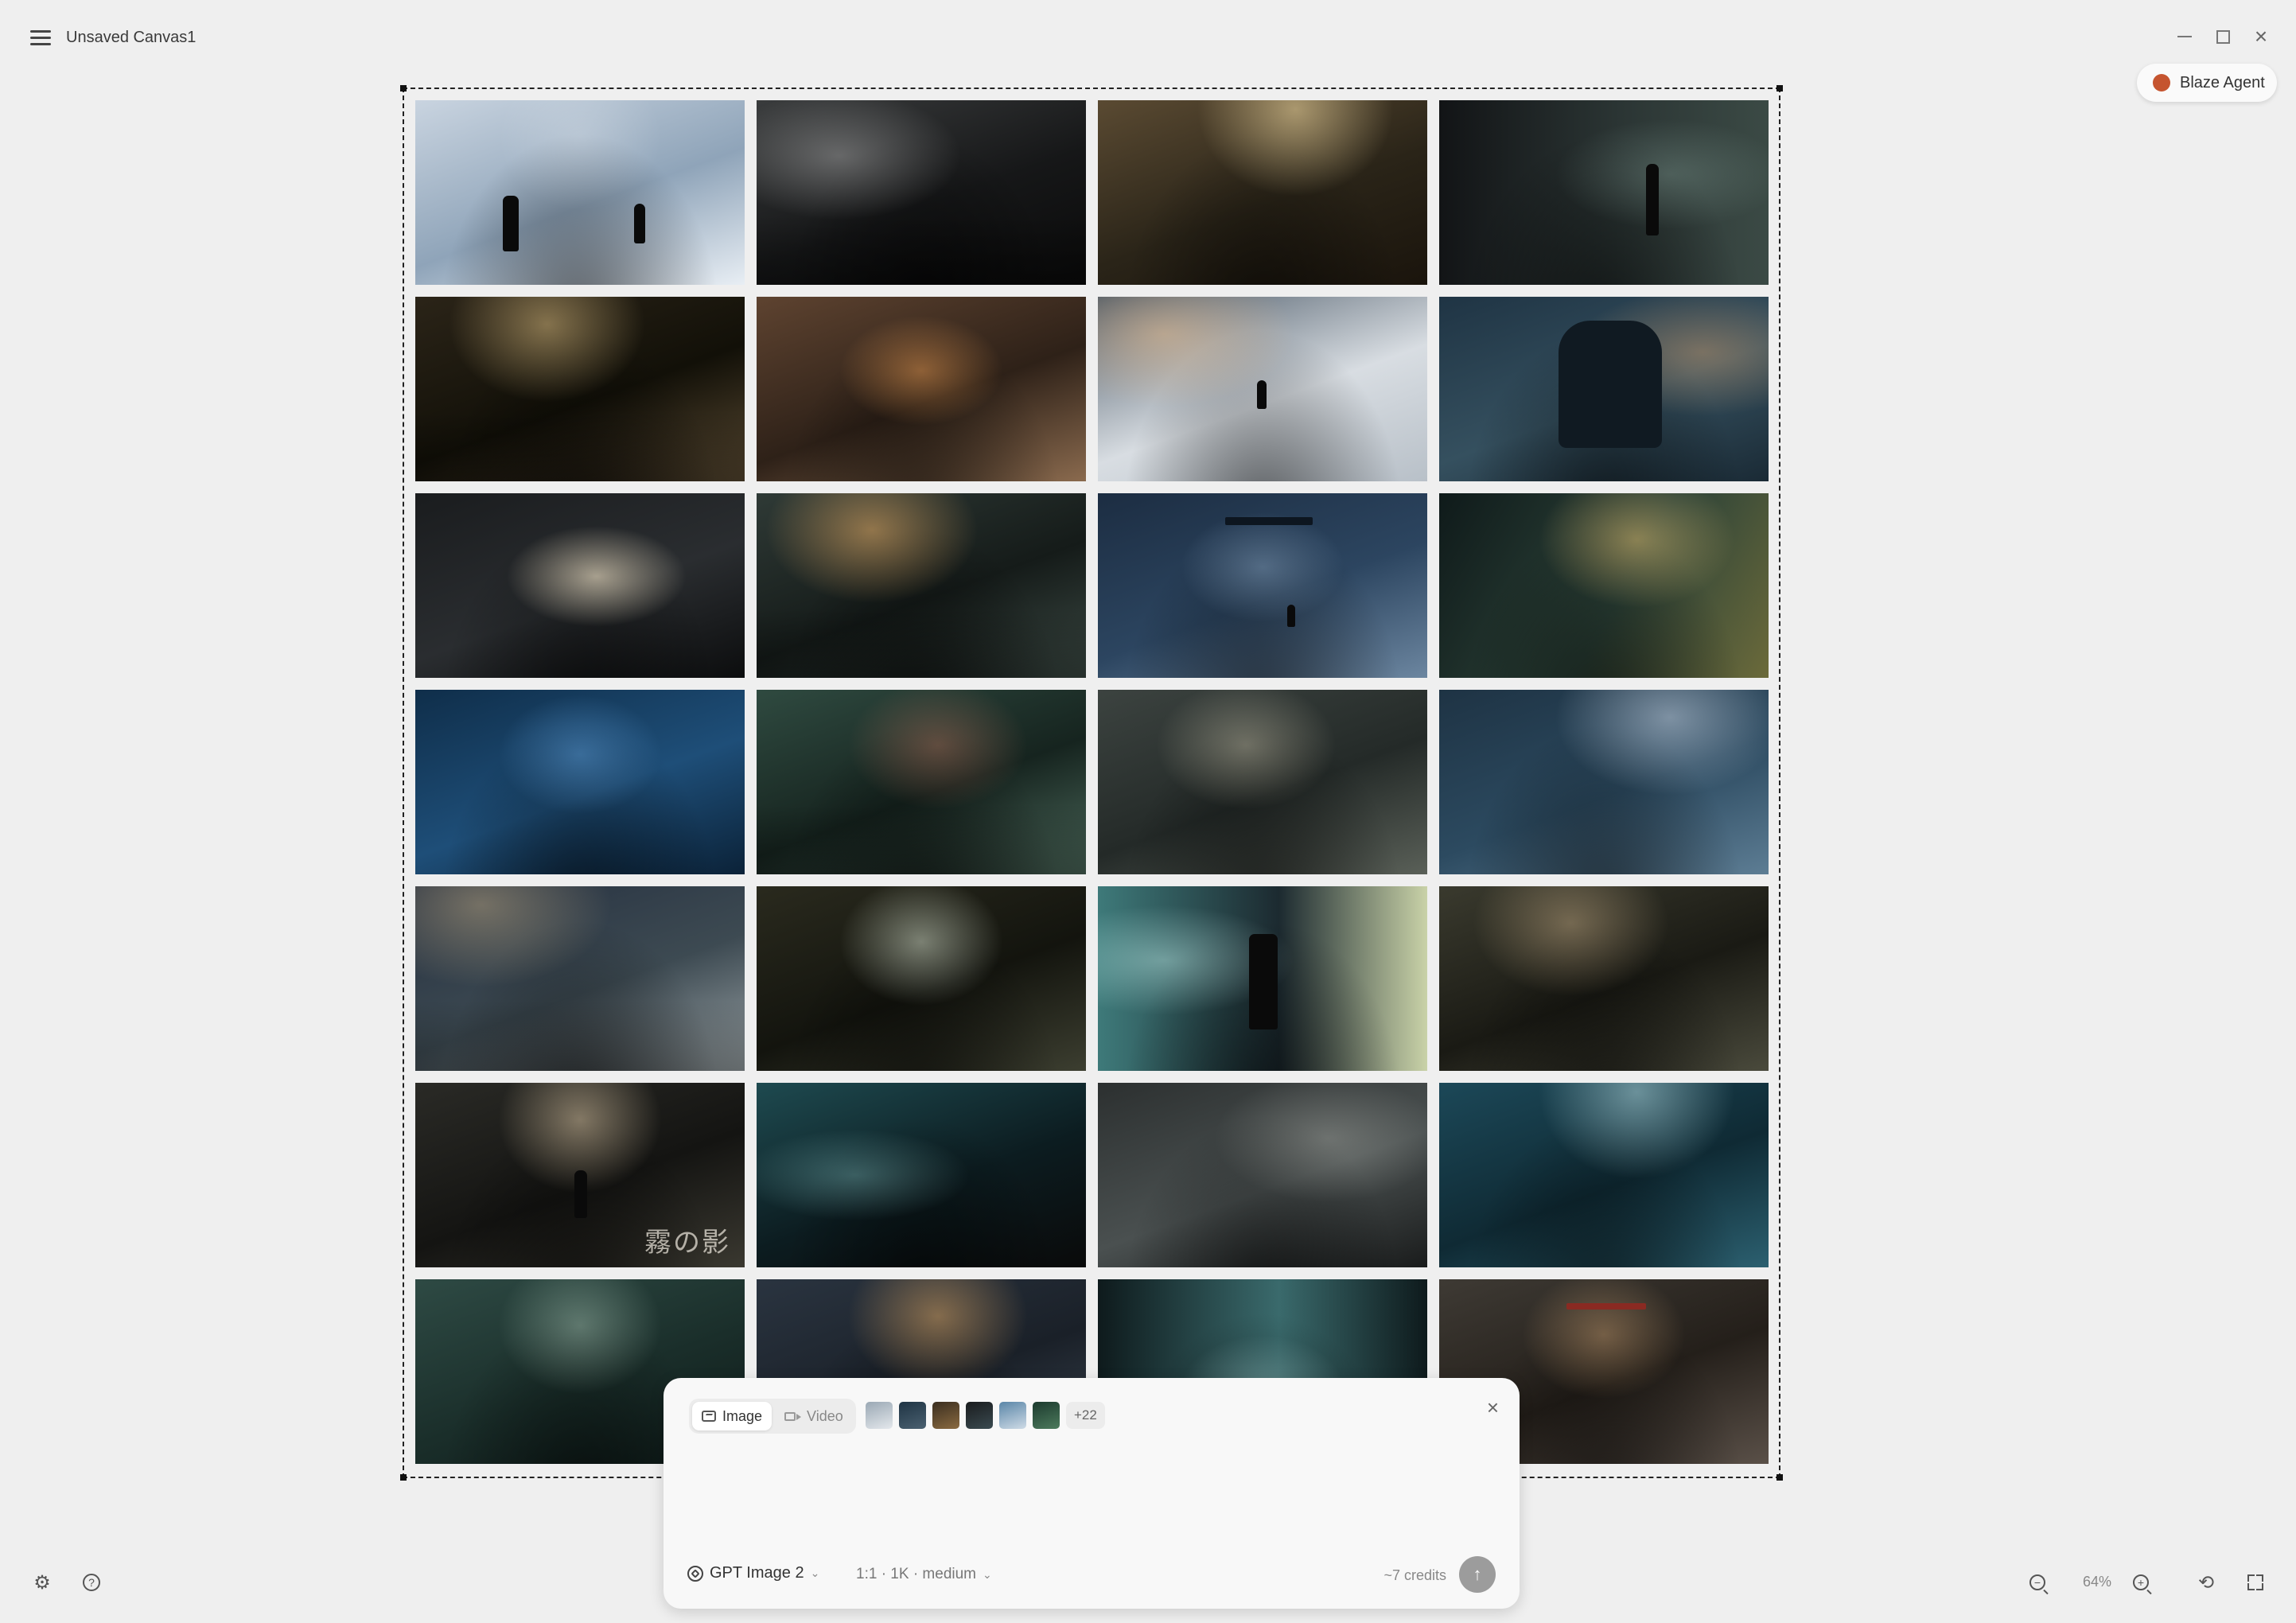 This screenshot has width=2296, height=1623. Describe the element at coordinates (695, 1573) in the screenshot. I see `openai-logo-icon` at that location.